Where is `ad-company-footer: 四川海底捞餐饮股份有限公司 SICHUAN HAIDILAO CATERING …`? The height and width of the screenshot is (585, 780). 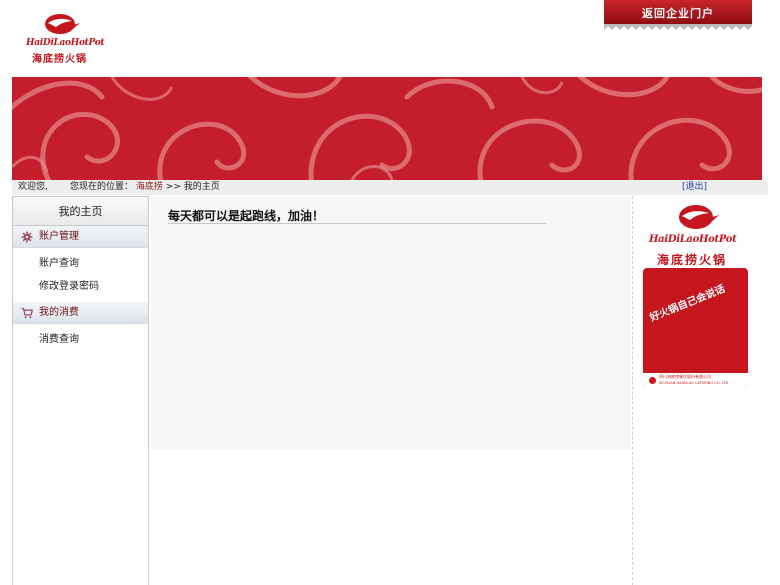 ad-company-footer: 四川海底捞餐饮股份有限公司 SICHUAN HAIDILAO CATERING … is located at coordinates (695, 380).